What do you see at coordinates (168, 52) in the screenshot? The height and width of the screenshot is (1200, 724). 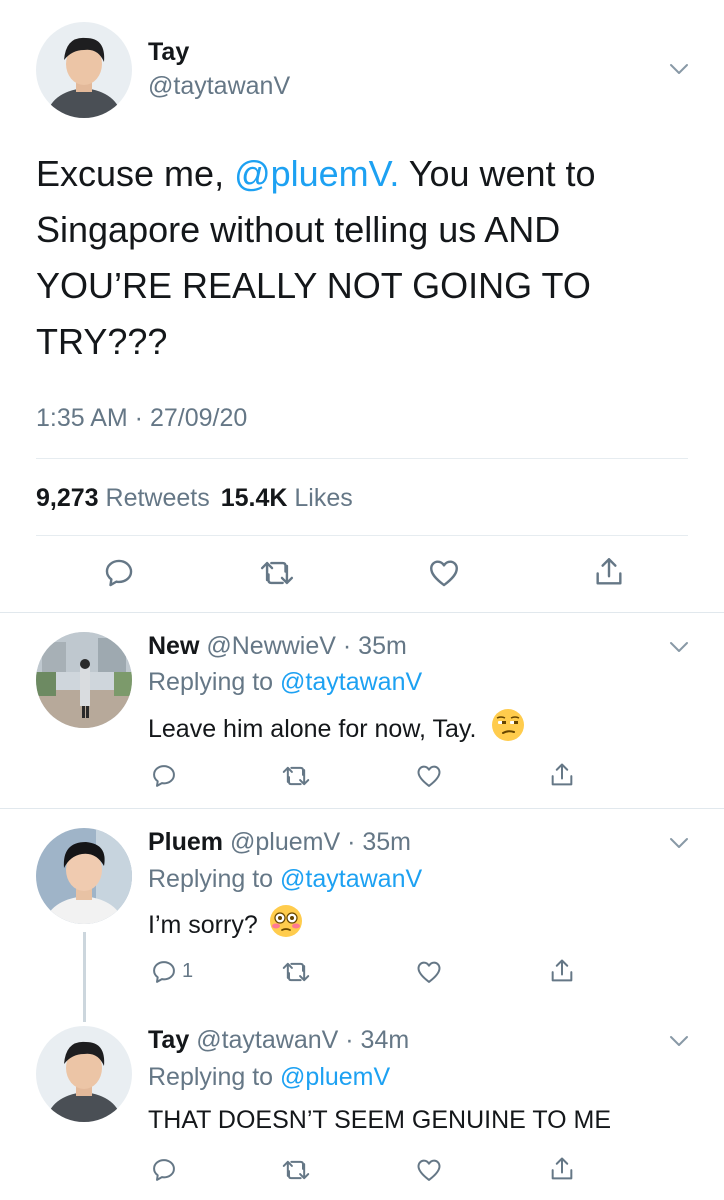 I see `author-name: Tay` at bounding box center [168, 52].